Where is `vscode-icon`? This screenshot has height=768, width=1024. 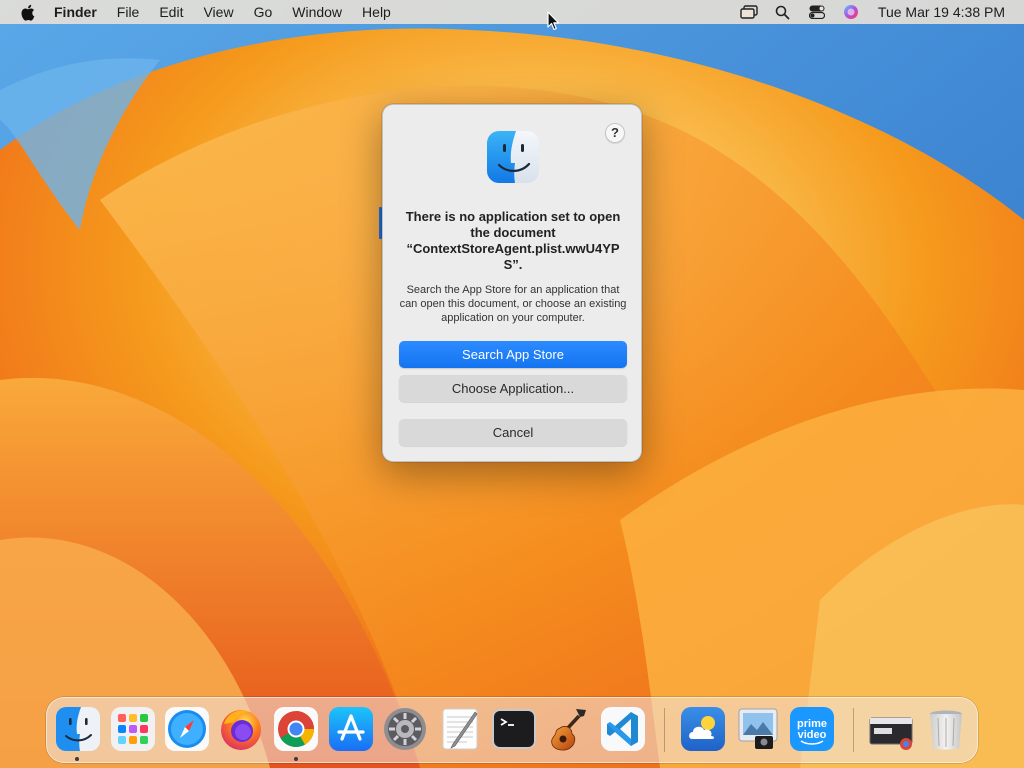 vscode-icon is located at coordinates (623, 729).